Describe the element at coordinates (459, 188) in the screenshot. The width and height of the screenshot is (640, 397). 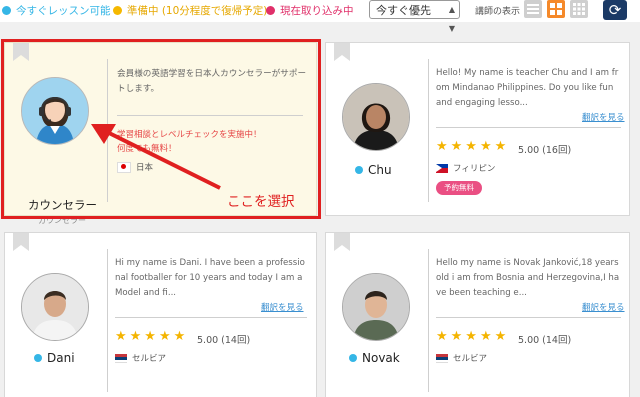
I see `free-booking-badge: 予約無料` at that location.